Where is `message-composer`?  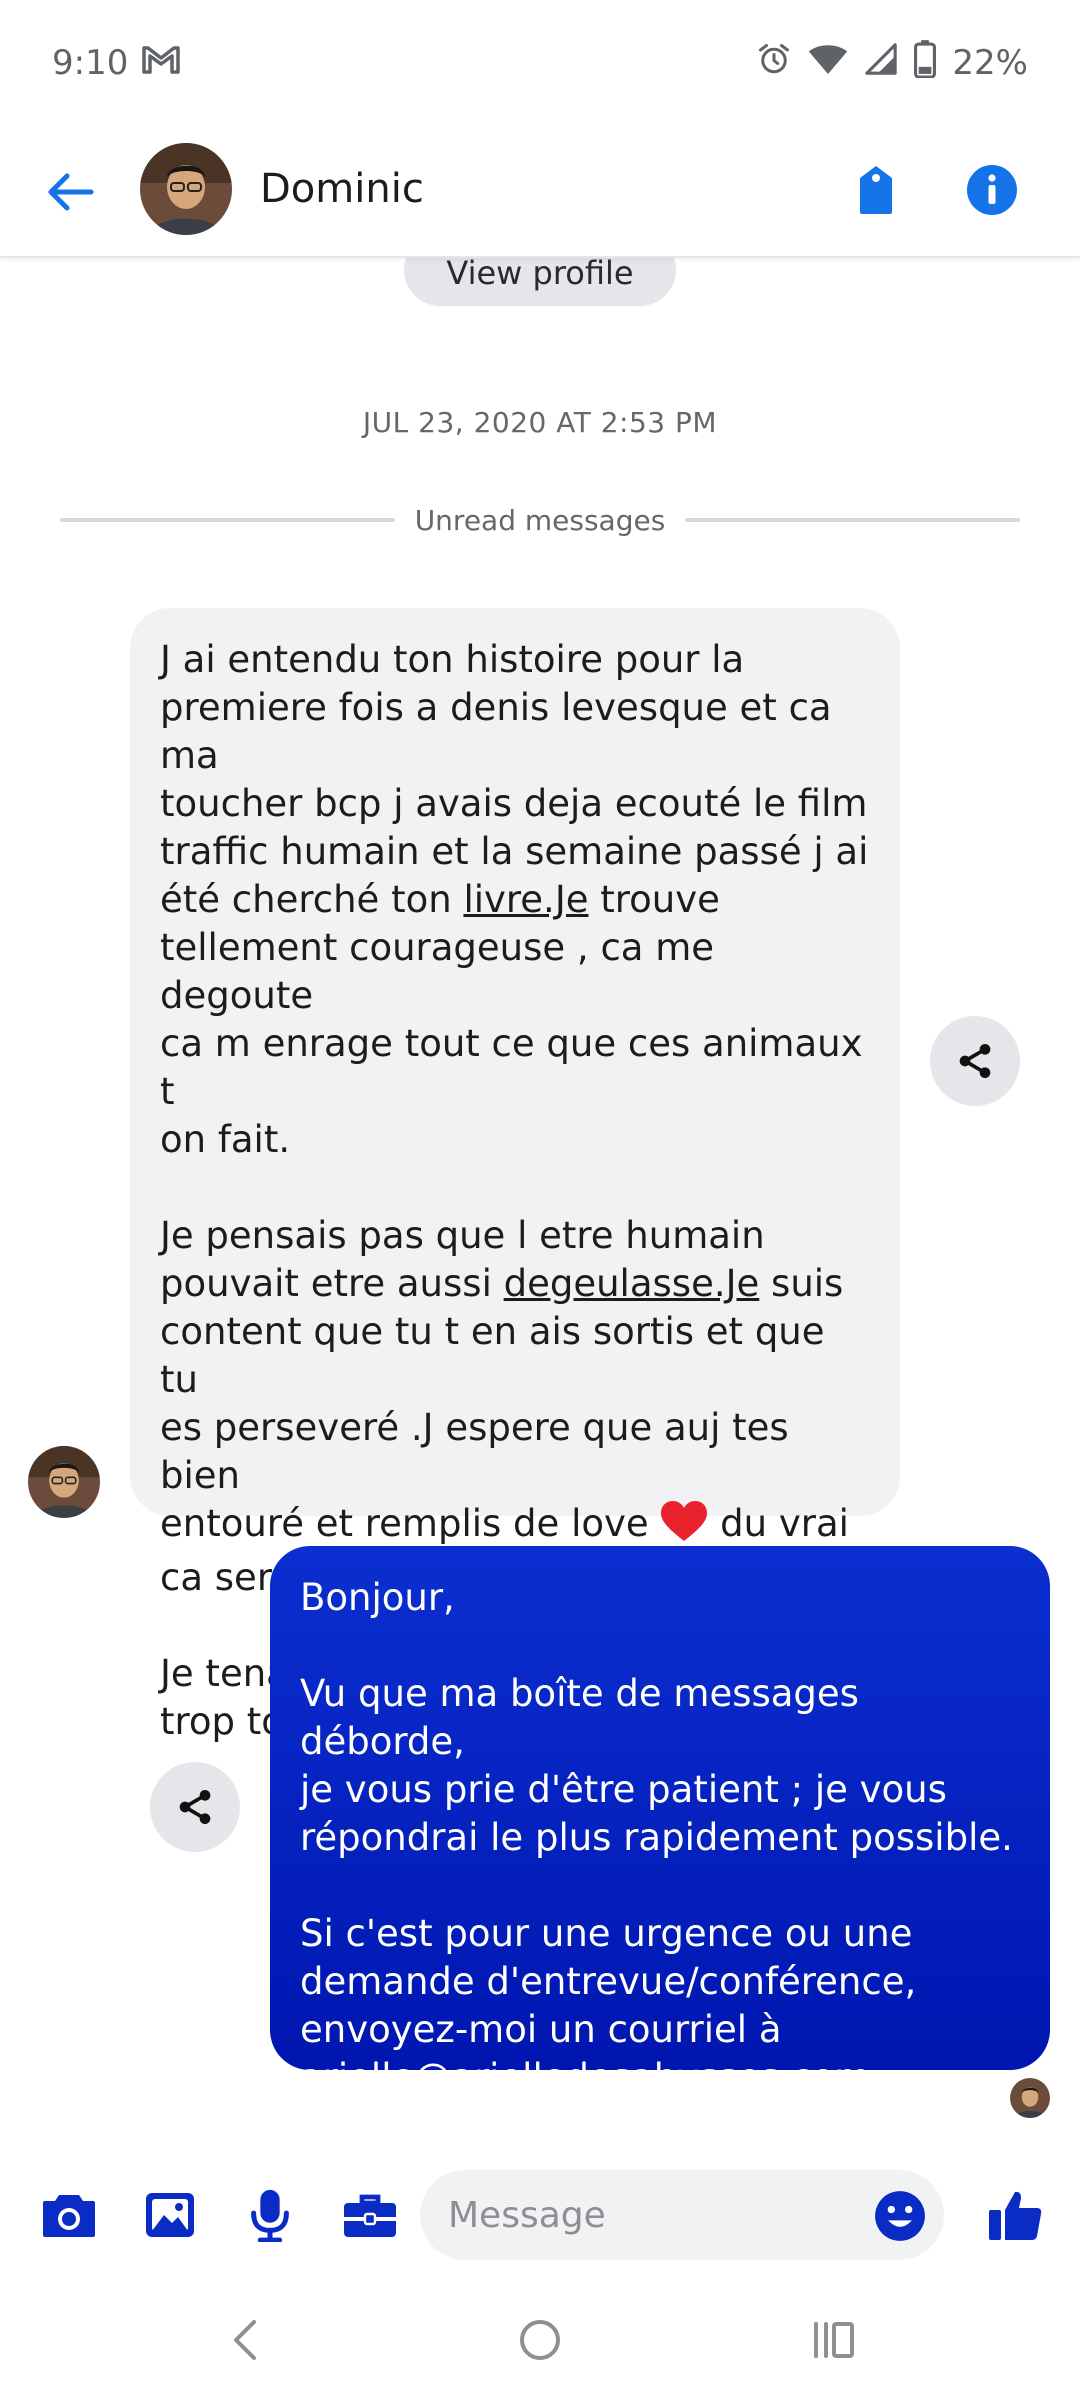 message-composer is located at coordinates (540, 2215).